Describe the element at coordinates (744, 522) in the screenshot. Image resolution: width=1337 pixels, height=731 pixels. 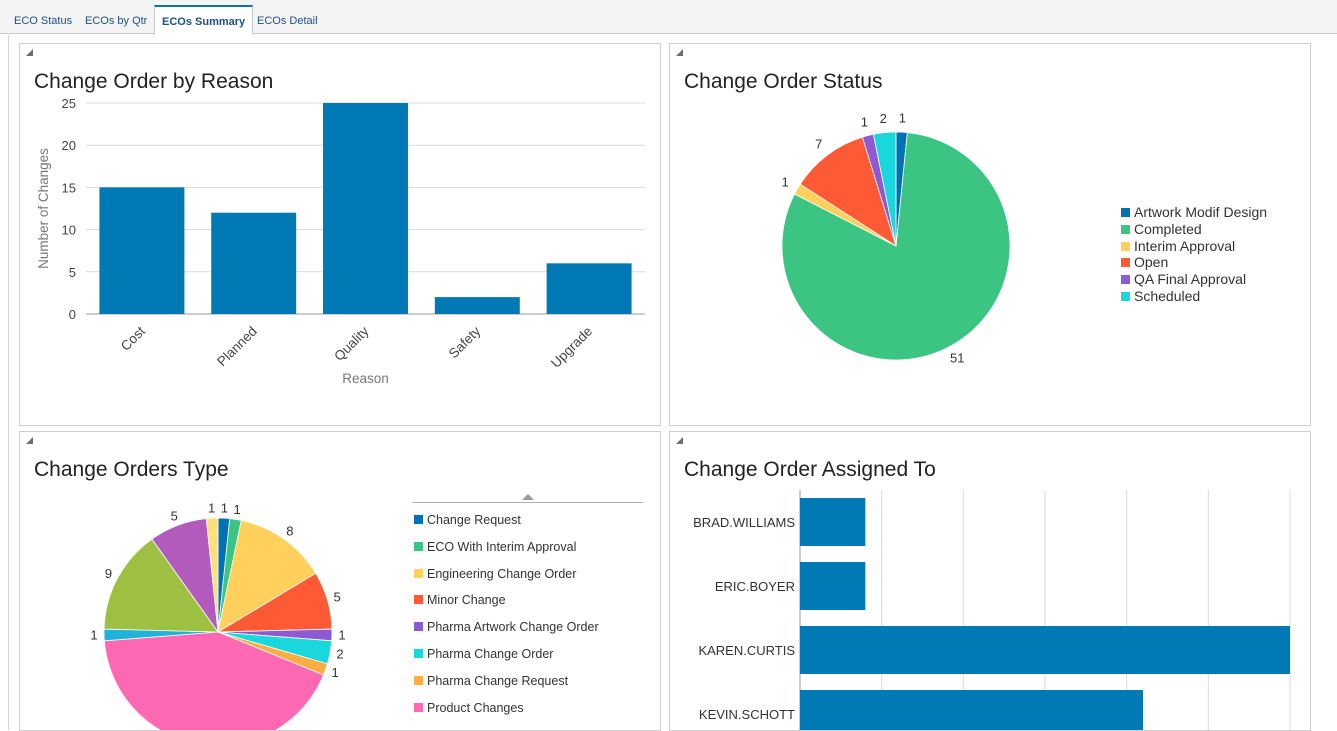
I see `y-tick-label: BRAD.WILLIAMS` at that location.